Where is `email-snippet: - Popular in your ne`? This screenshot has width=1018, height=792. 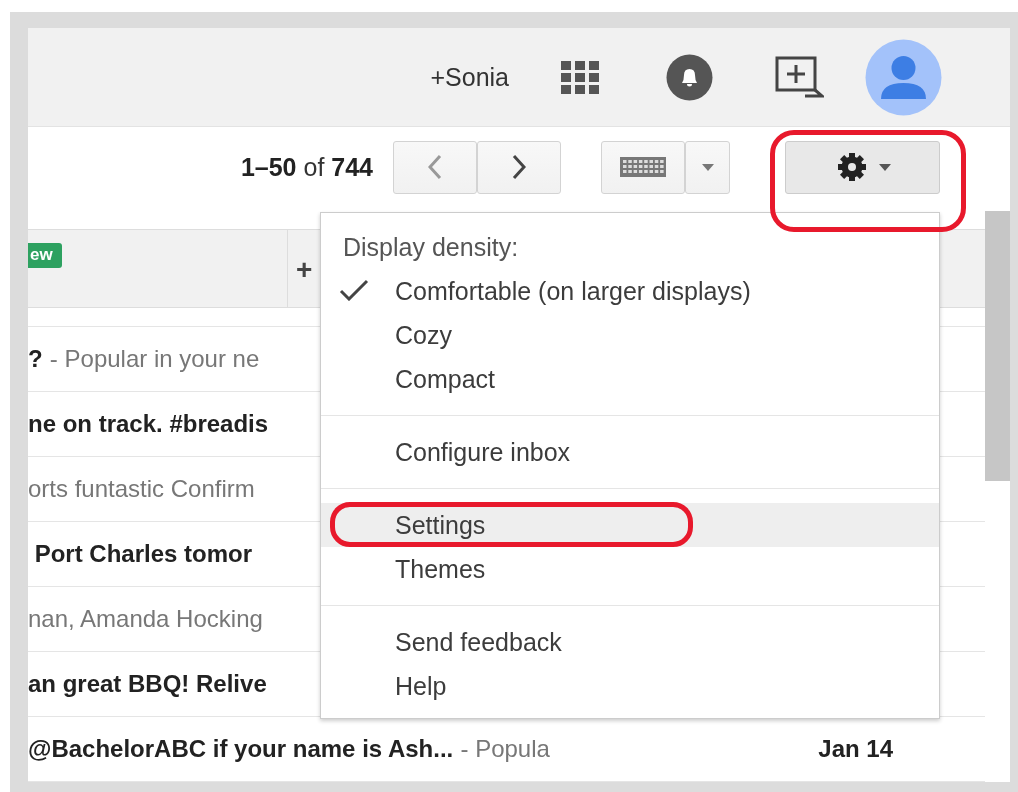 email-snippet: - Popular in your ne is located at coordinates (154, 359).